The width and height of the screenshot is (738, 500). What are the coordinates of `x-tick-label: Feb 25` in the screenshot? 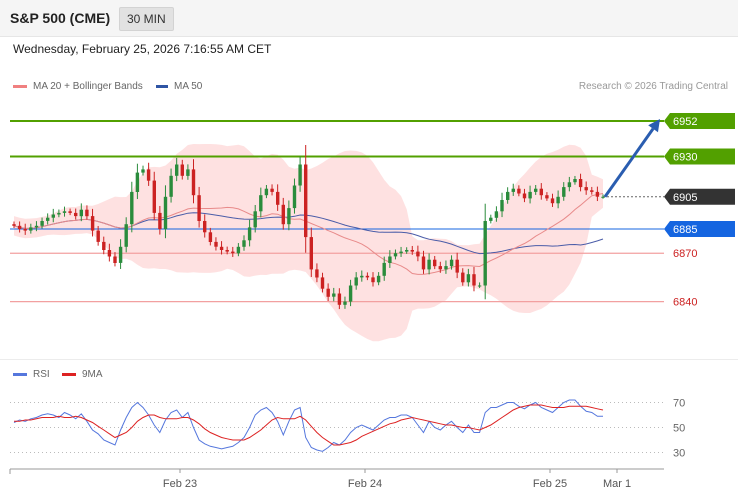 It's located at (550, 484).